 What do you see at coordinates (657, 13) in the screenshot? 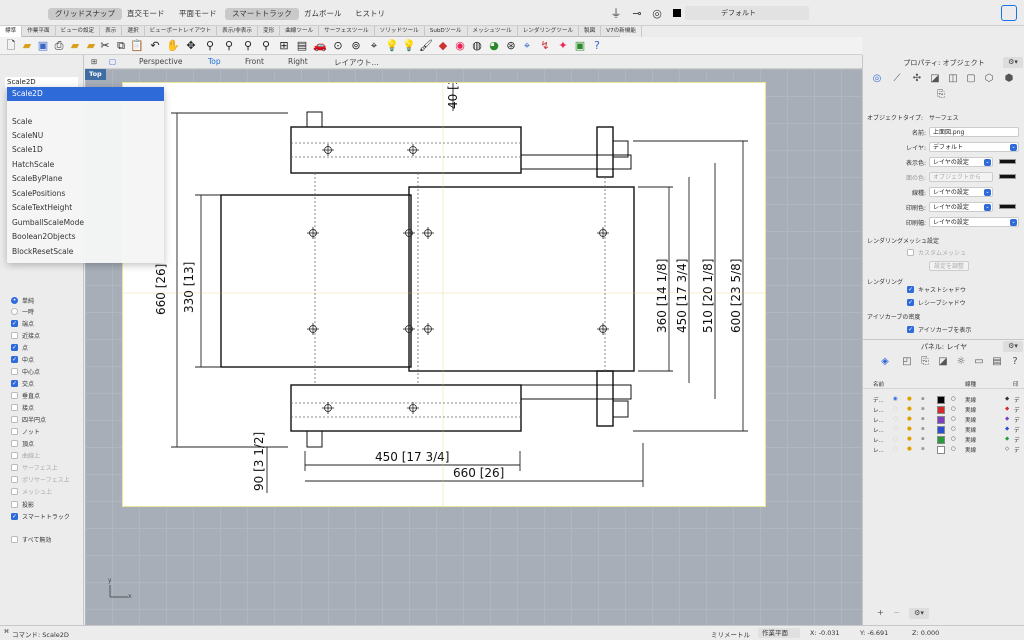
I see `osnap-icon: ◎` at bounding box center [657, 13].